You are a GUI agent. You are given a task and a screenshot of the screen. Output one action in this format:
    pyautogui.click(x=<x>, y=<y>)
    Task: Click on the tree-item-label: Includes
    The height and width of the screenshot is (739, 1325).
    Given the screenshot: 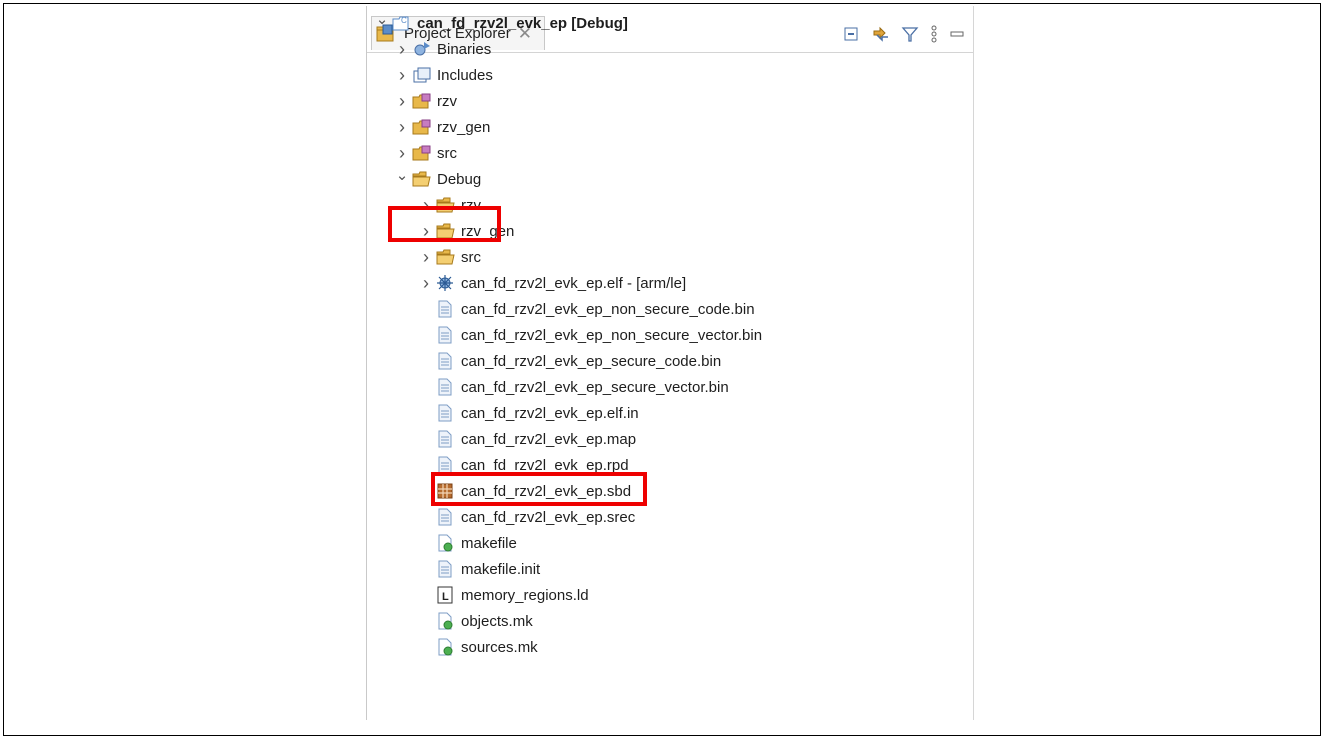 What is the action you would take?
    pyautogui.click(x=465, y=75)
    